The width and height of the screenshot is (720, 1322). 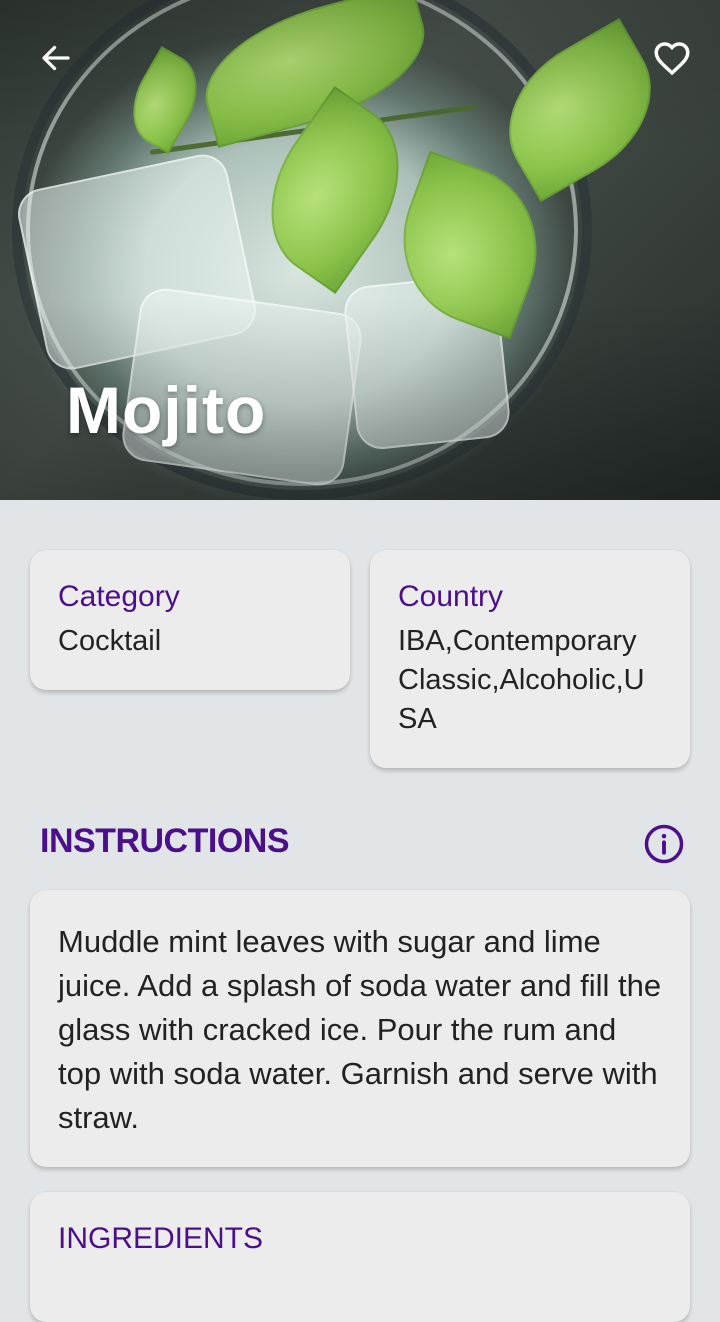 I want to click on back-button, so click(x=56, y=58).